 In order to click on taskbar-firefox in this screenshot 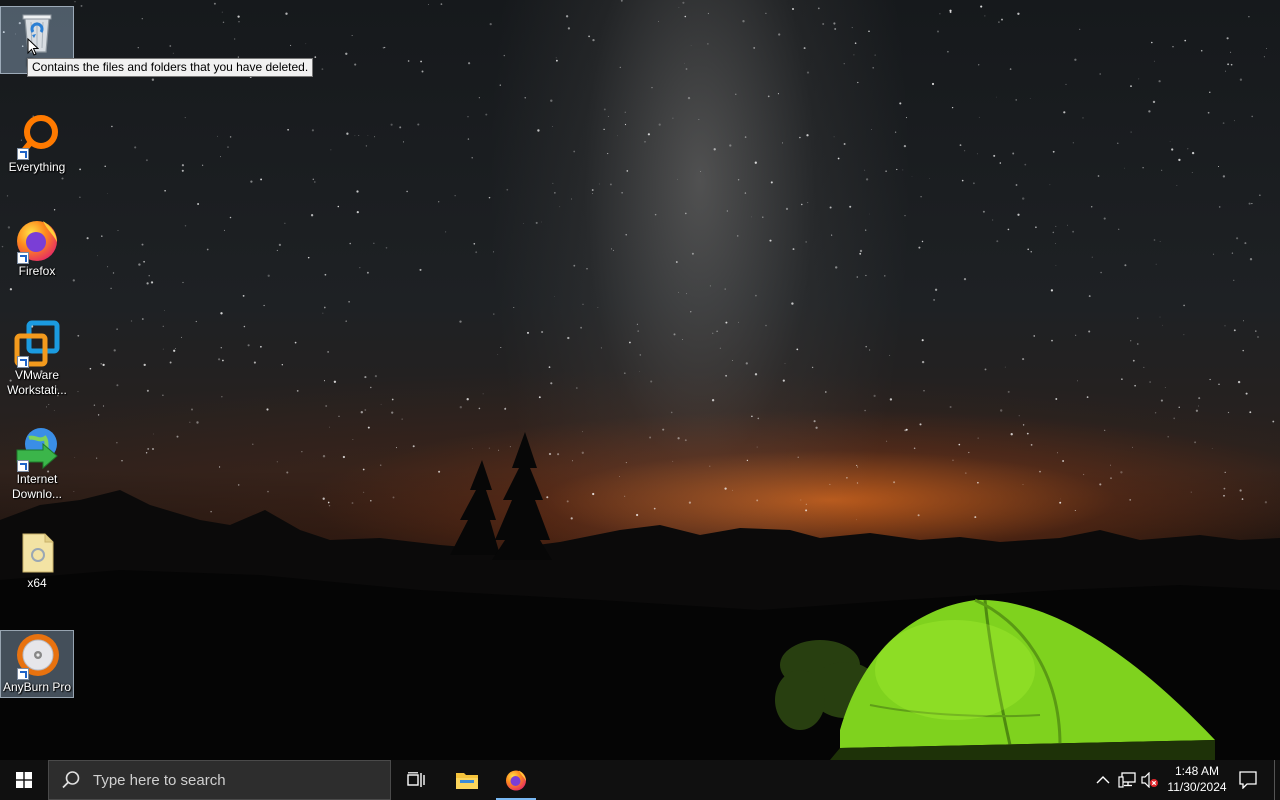, I will do `click(516, 780)`.